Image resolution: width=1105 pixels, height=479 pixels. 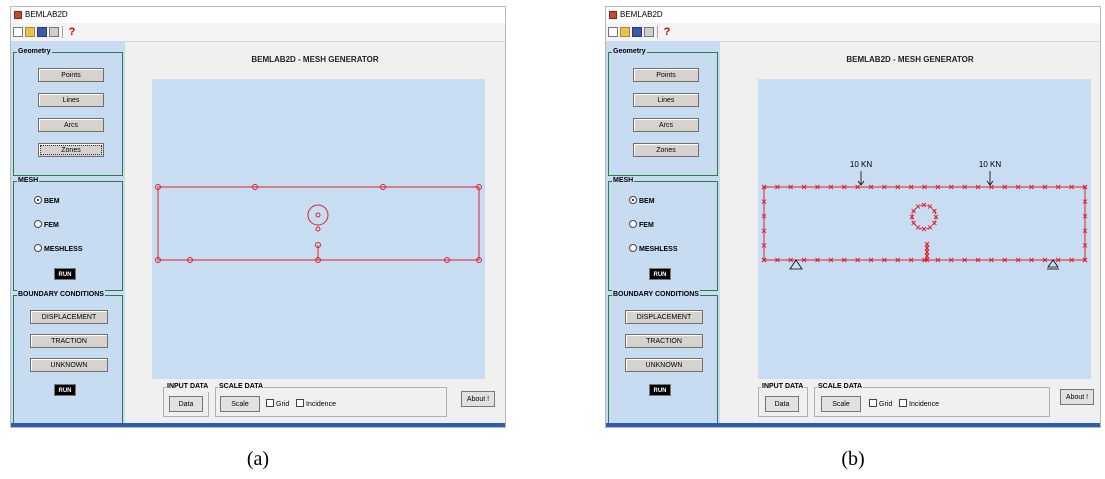 I want to click on mesh-group: MESH BEM FEM MESHLESS RUN, so click(x=663, y=233).